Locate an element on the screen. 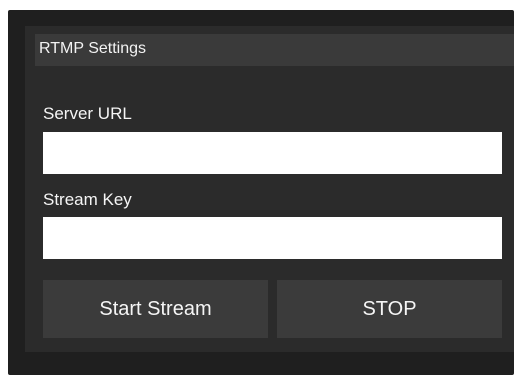  stop-button: STOP is located at coordinates (389, 309).